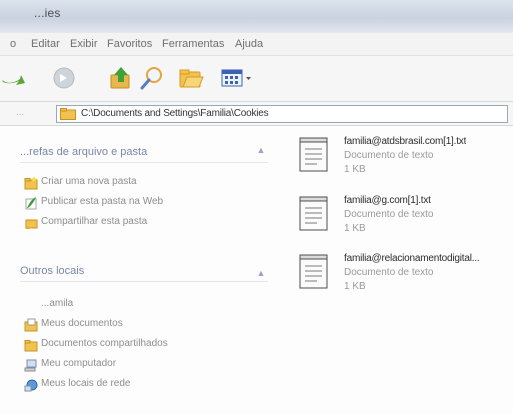 This screenshot has height=414, width=513. I want to click on forward-button, so click(64, 78).